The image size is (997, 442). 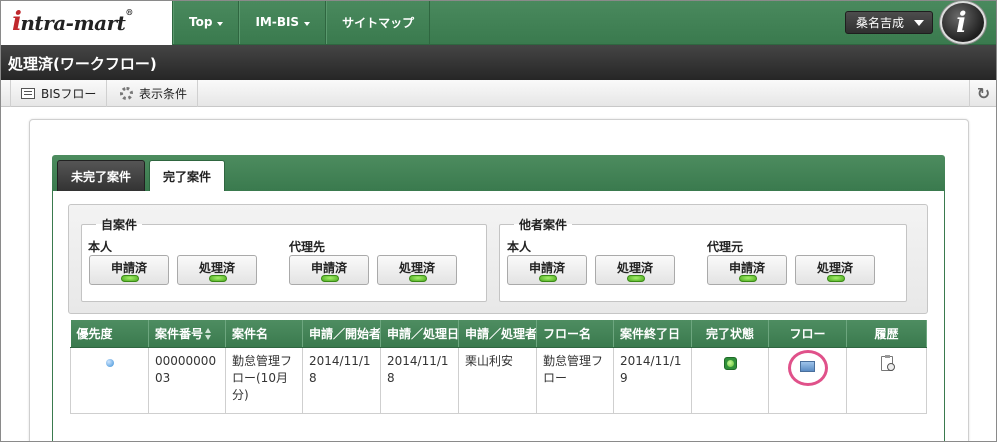 What do you see at coordinates (100, 247) in the screenshot?
I see `own-self-label: 本人` at bounding box center [100, 247].